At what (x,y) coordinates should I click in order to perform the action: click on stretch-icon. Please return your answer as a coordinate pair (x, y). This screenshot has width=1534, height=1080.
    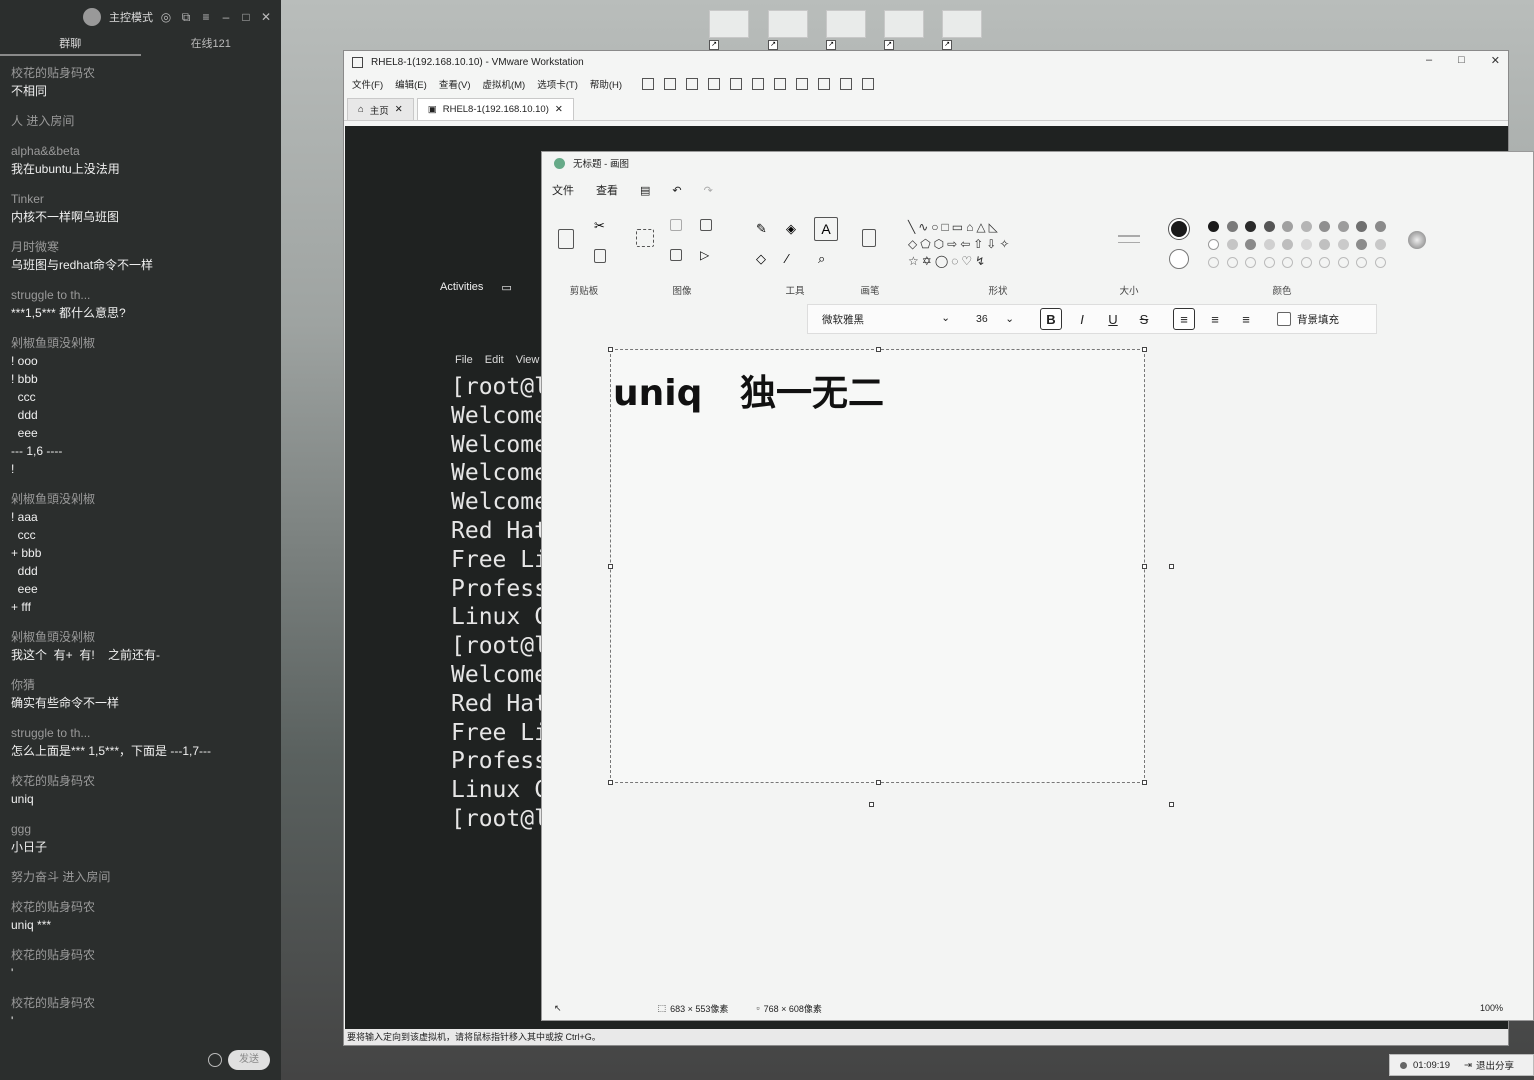
    Looking at the image, I should click on (868, 84).